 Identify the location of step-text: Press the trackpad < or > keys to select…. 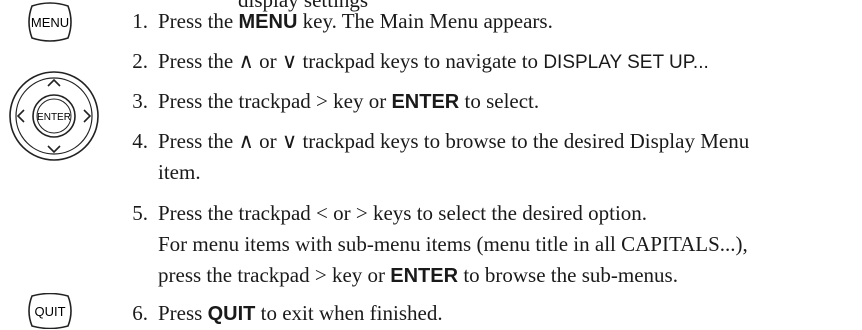
(403, 213).